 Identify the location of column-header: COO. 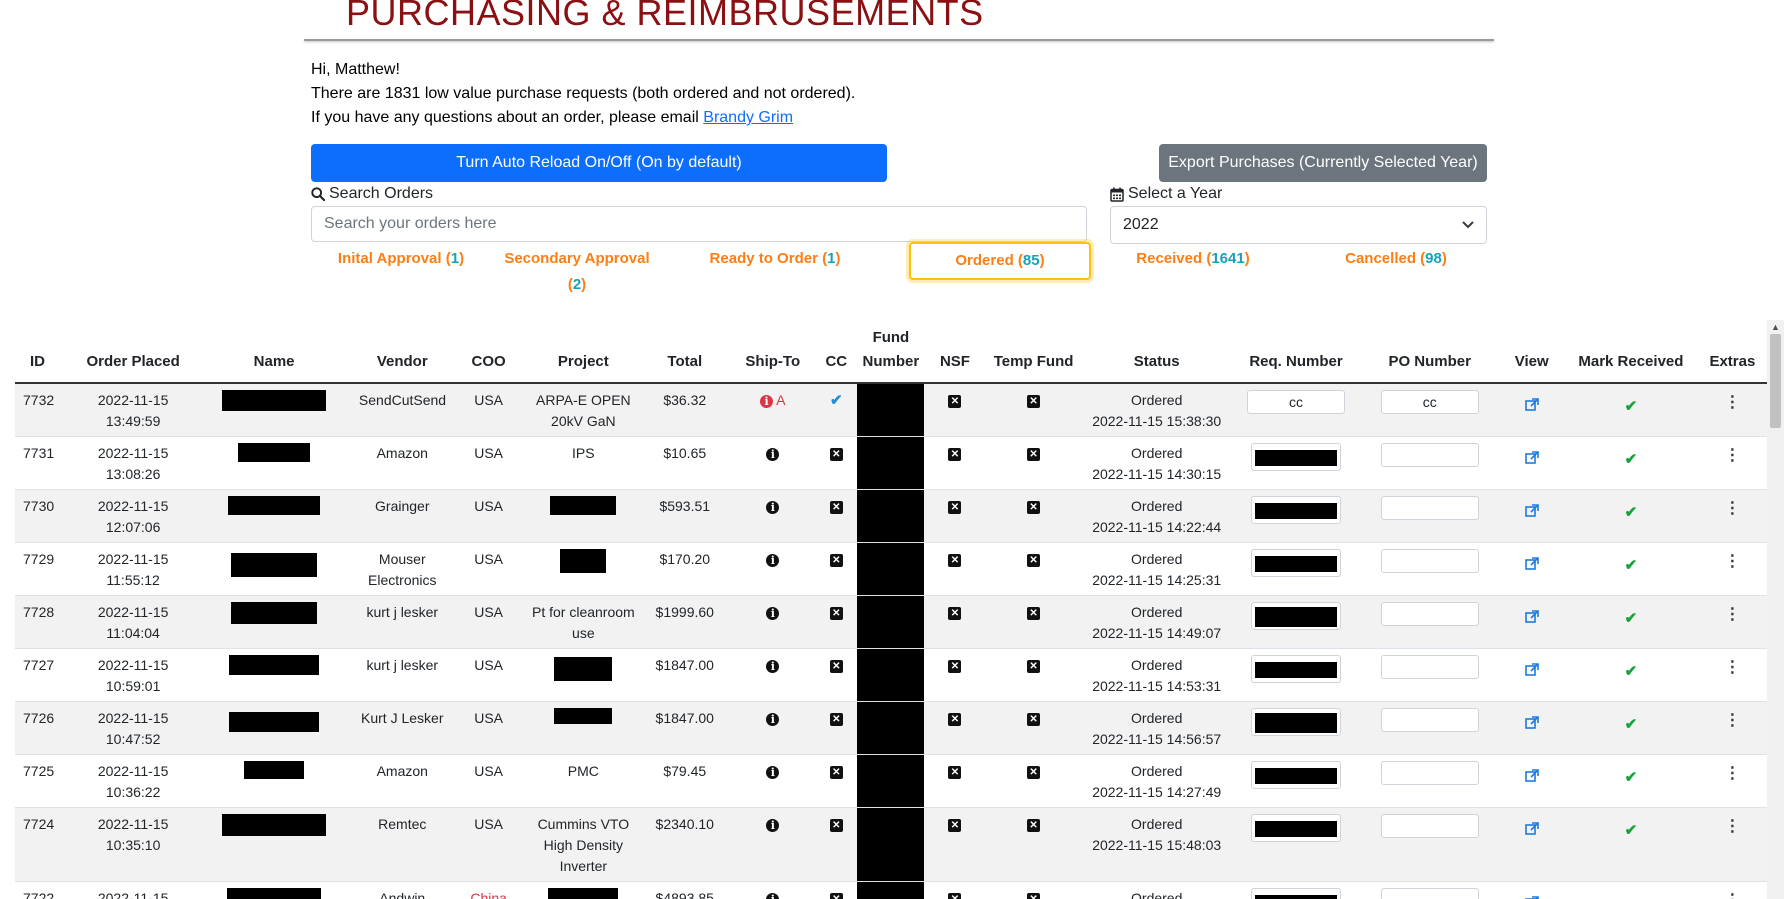
(488, 352).